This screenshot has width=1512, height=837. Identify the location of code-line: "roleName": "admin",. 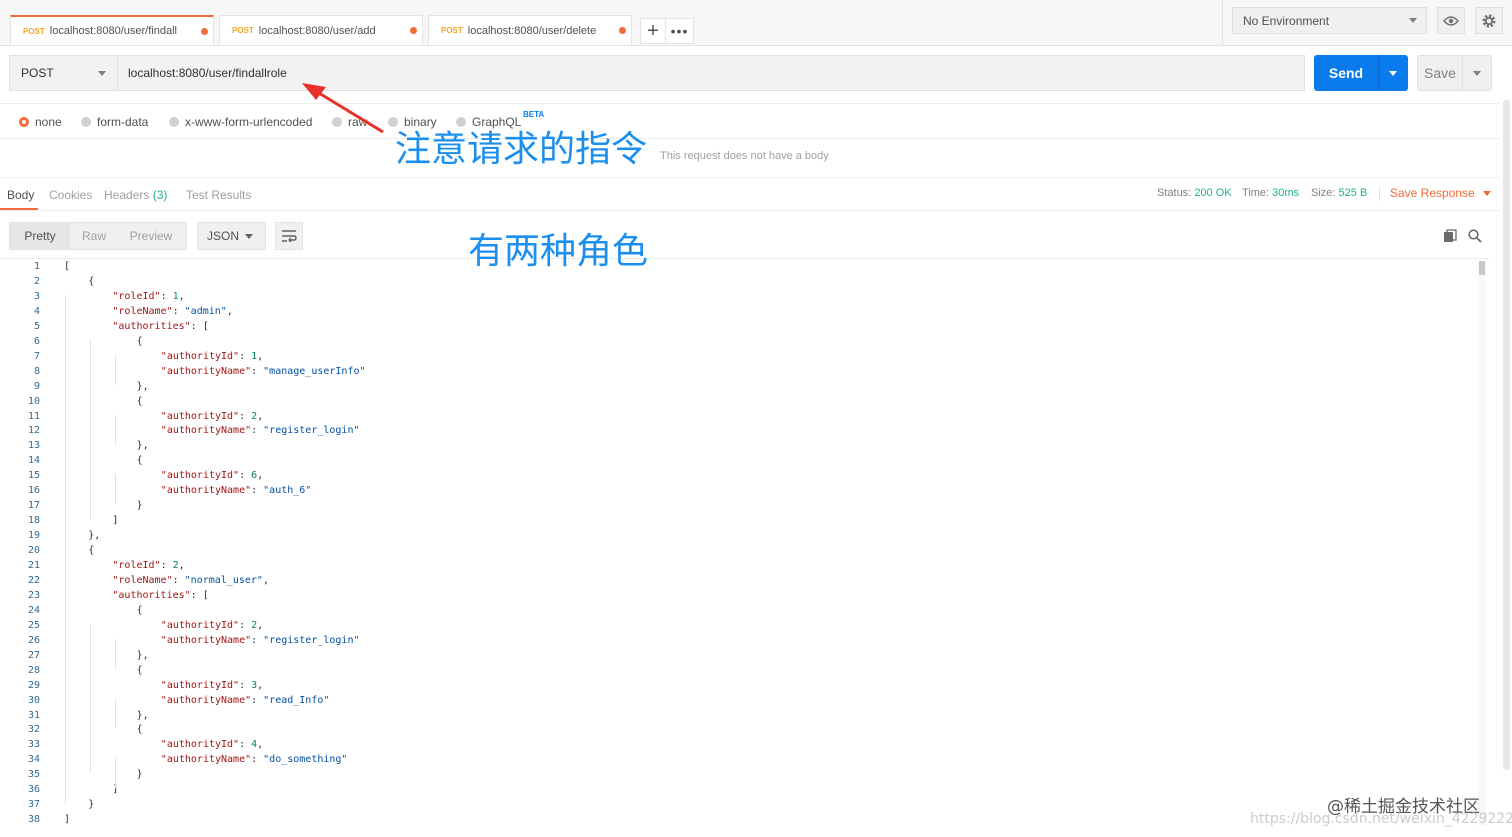
(172, 311).